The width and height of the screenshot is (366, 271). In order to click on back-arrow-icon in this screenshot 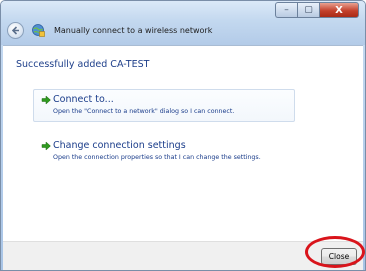, I will do `click(15, 30)`.